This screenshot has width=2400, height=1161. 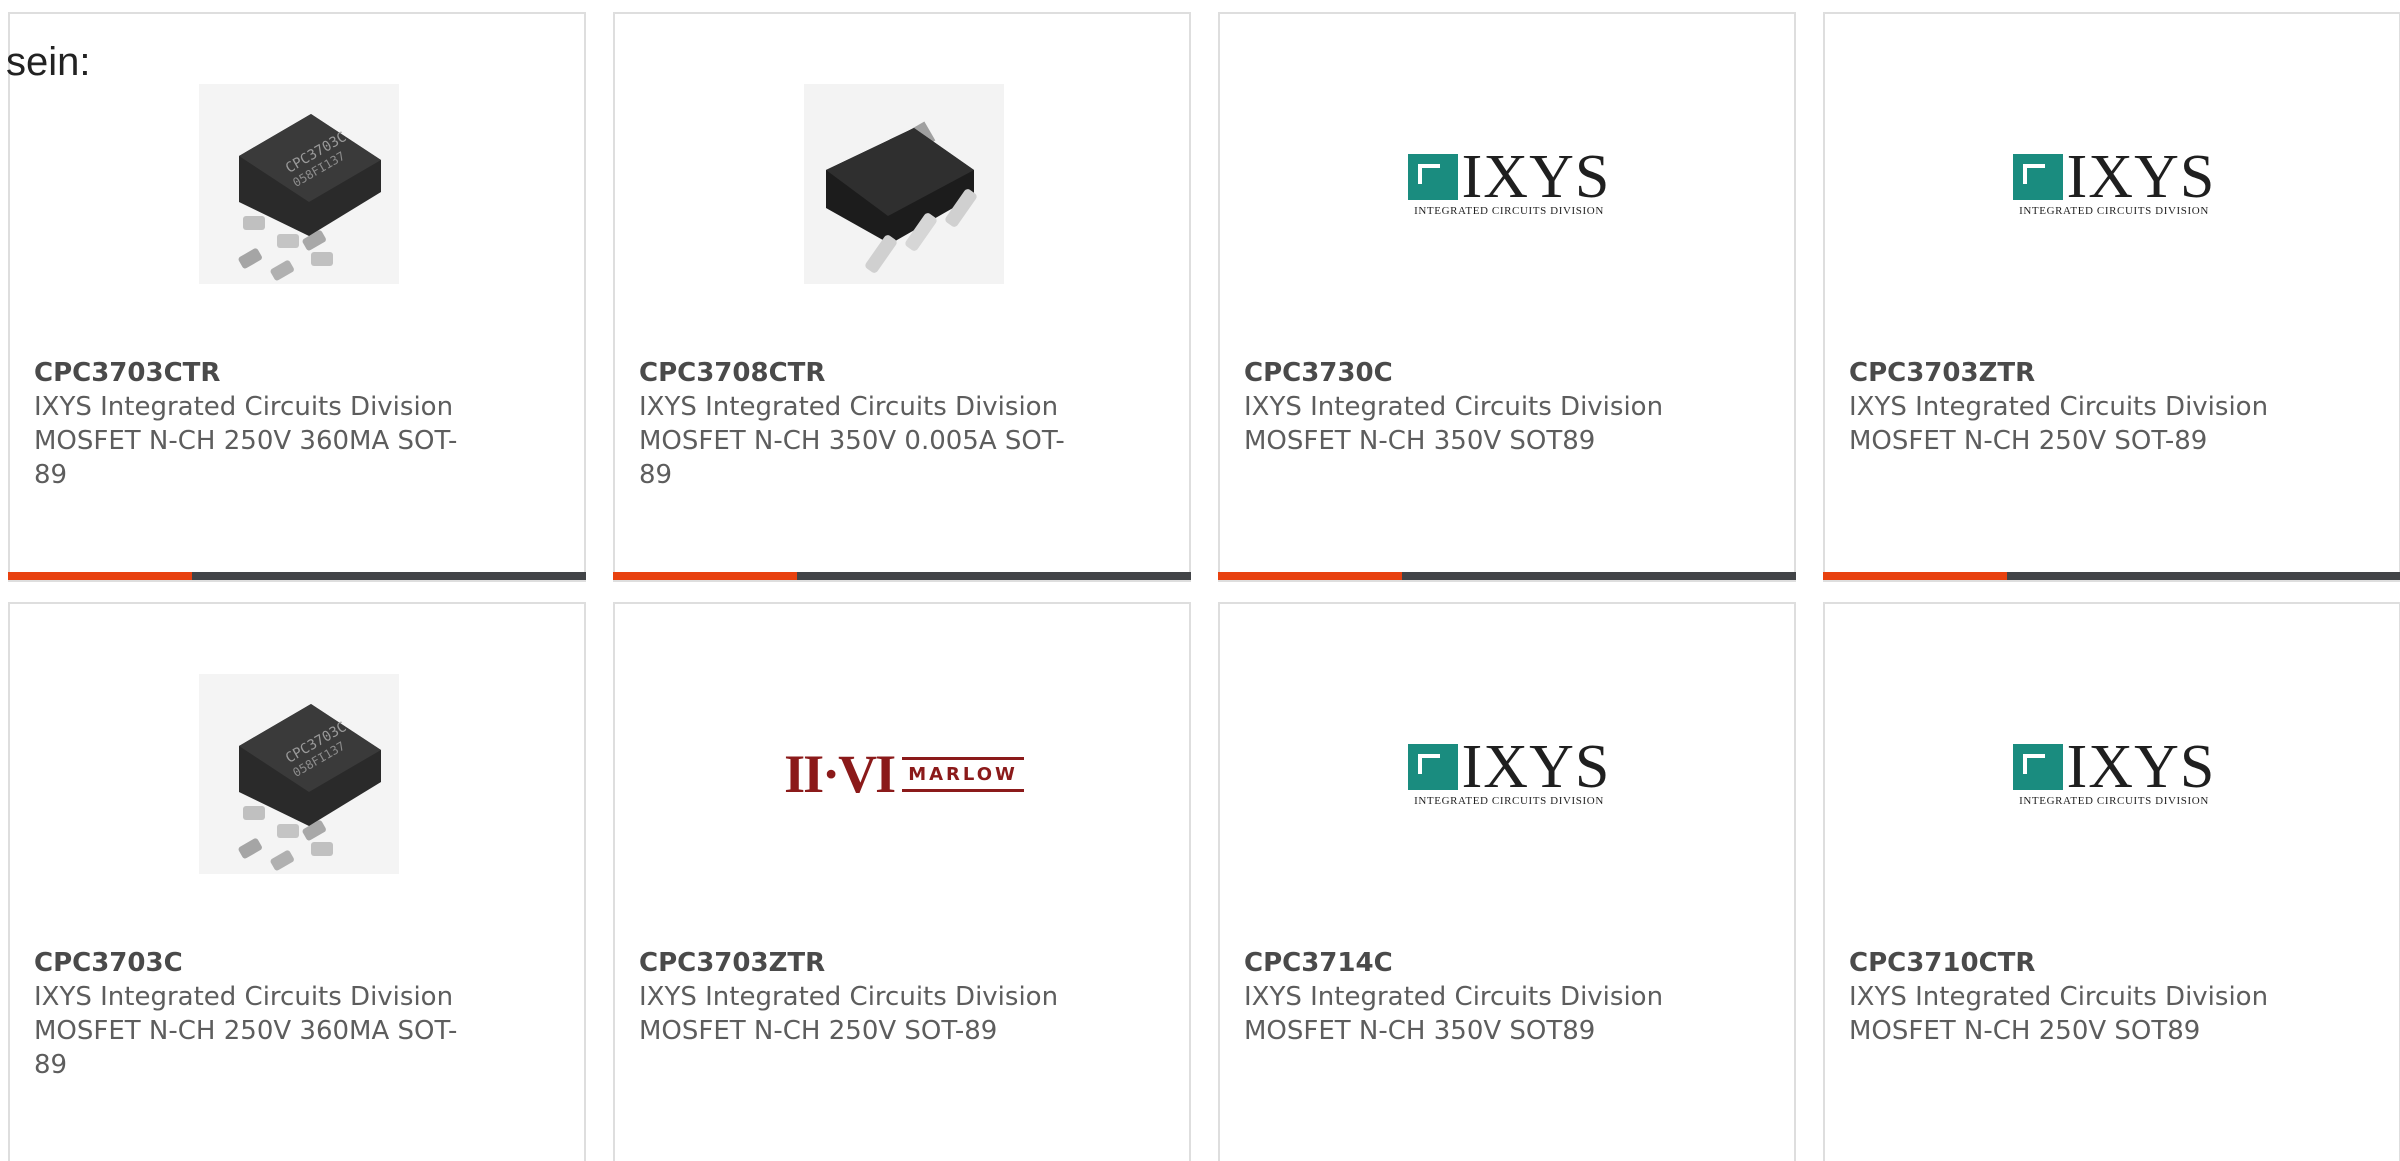 I want to click on product-image, so click(x=904, y=184).